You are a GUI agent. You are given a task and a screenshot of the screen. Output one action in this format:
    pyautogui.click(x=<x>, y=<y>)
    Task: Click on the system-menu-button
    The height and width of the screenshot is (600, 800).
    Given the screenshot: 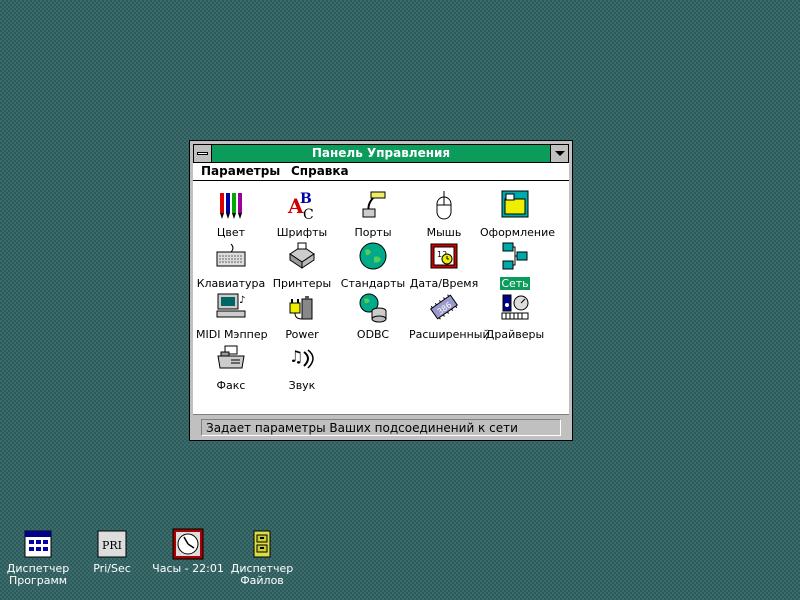 What is the action you would take?
    pyautogui.click(x=203, y=153)
    